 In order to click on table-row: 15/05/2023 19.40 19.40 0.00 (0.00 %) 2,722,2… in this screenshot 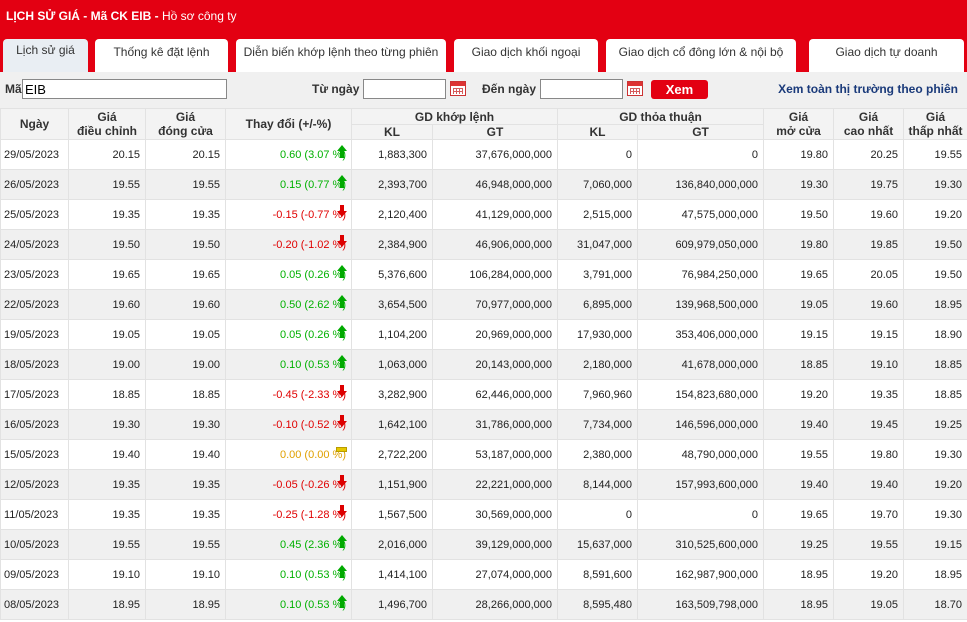, I will do `click(483, 454)`.